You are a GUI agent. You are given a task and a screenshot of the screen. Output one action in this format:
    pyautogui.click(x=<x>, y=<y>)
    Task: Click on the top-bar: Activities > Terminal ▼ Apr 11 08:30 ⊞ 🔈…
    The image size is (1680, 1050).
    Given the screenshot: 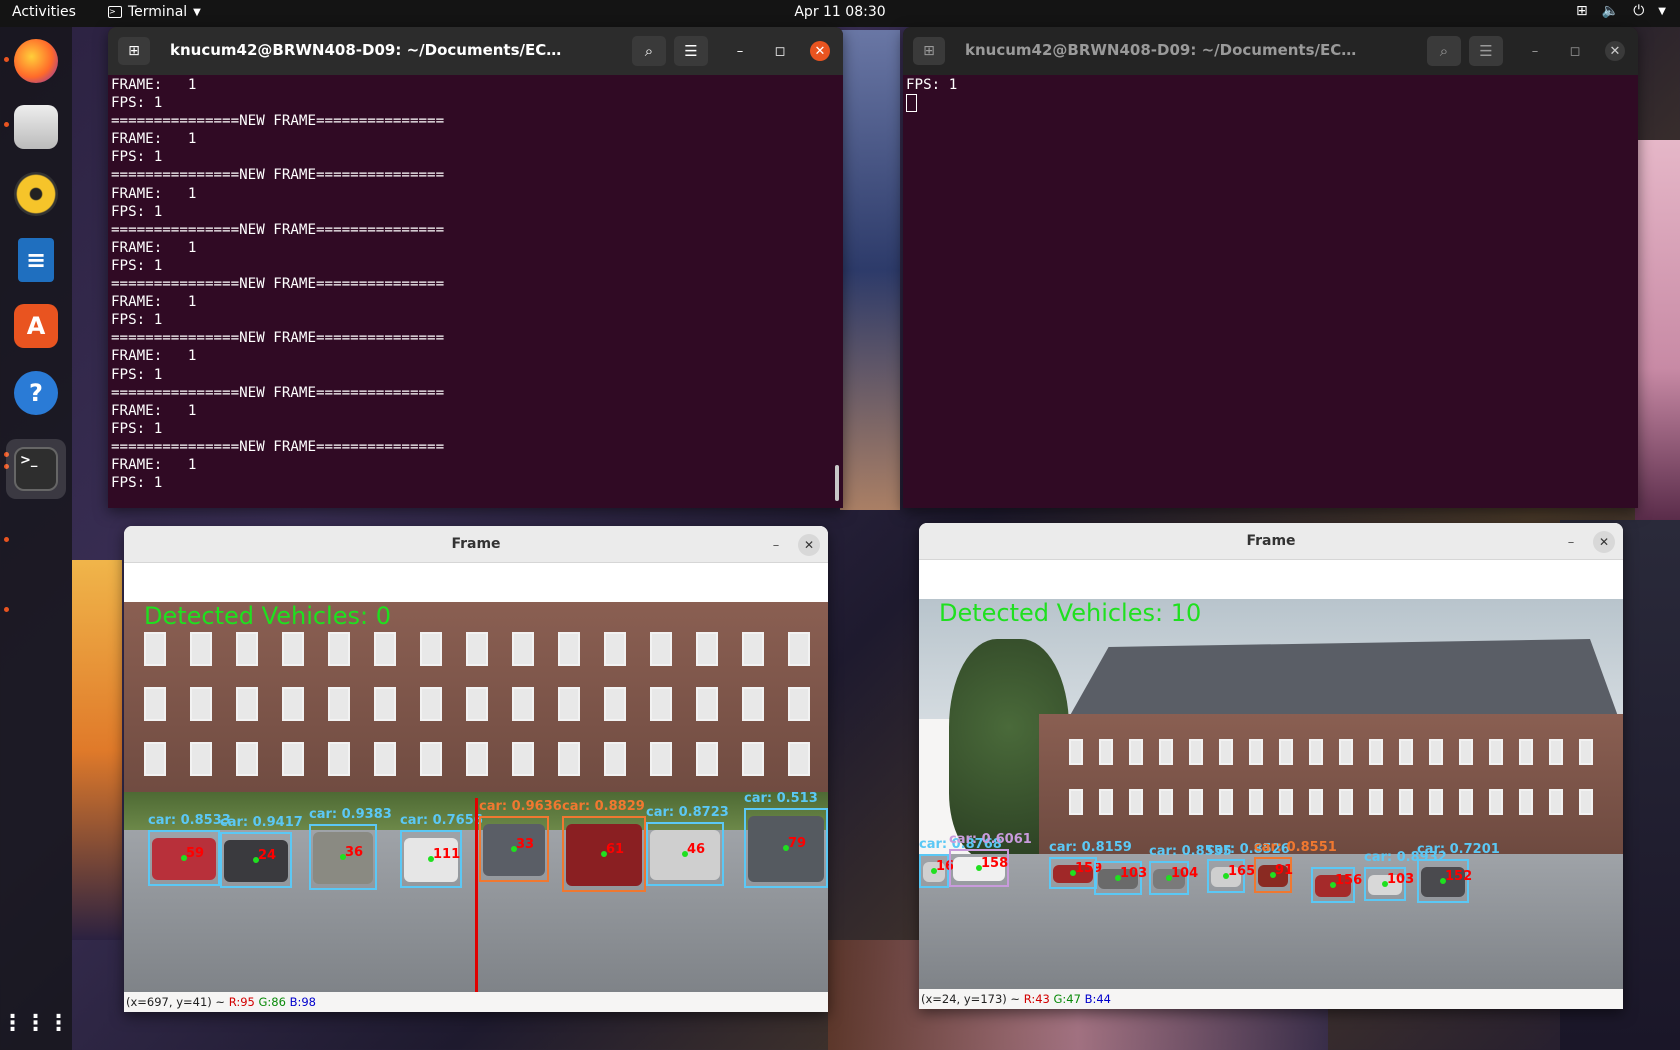 What is the action you would take?
    pyautogui.click(x=840, y=13)
    